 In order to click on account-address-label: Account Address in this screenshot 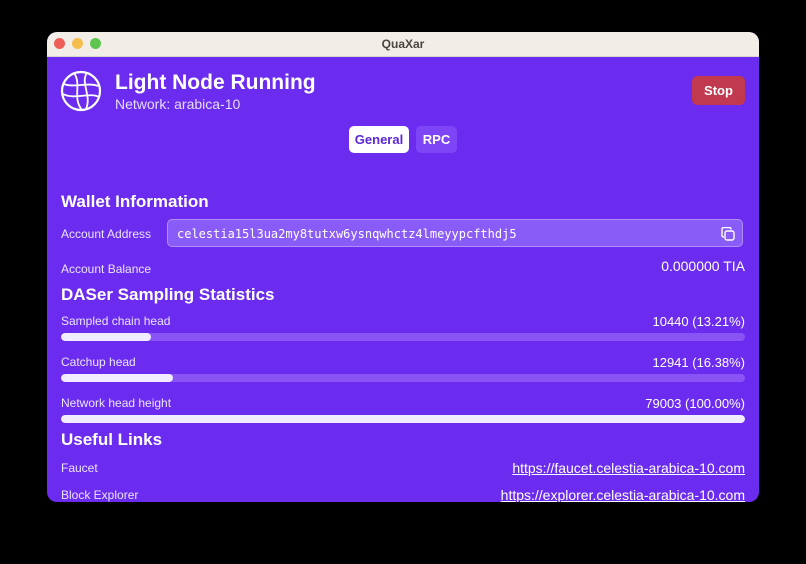, I will do `click(106, 234)`.